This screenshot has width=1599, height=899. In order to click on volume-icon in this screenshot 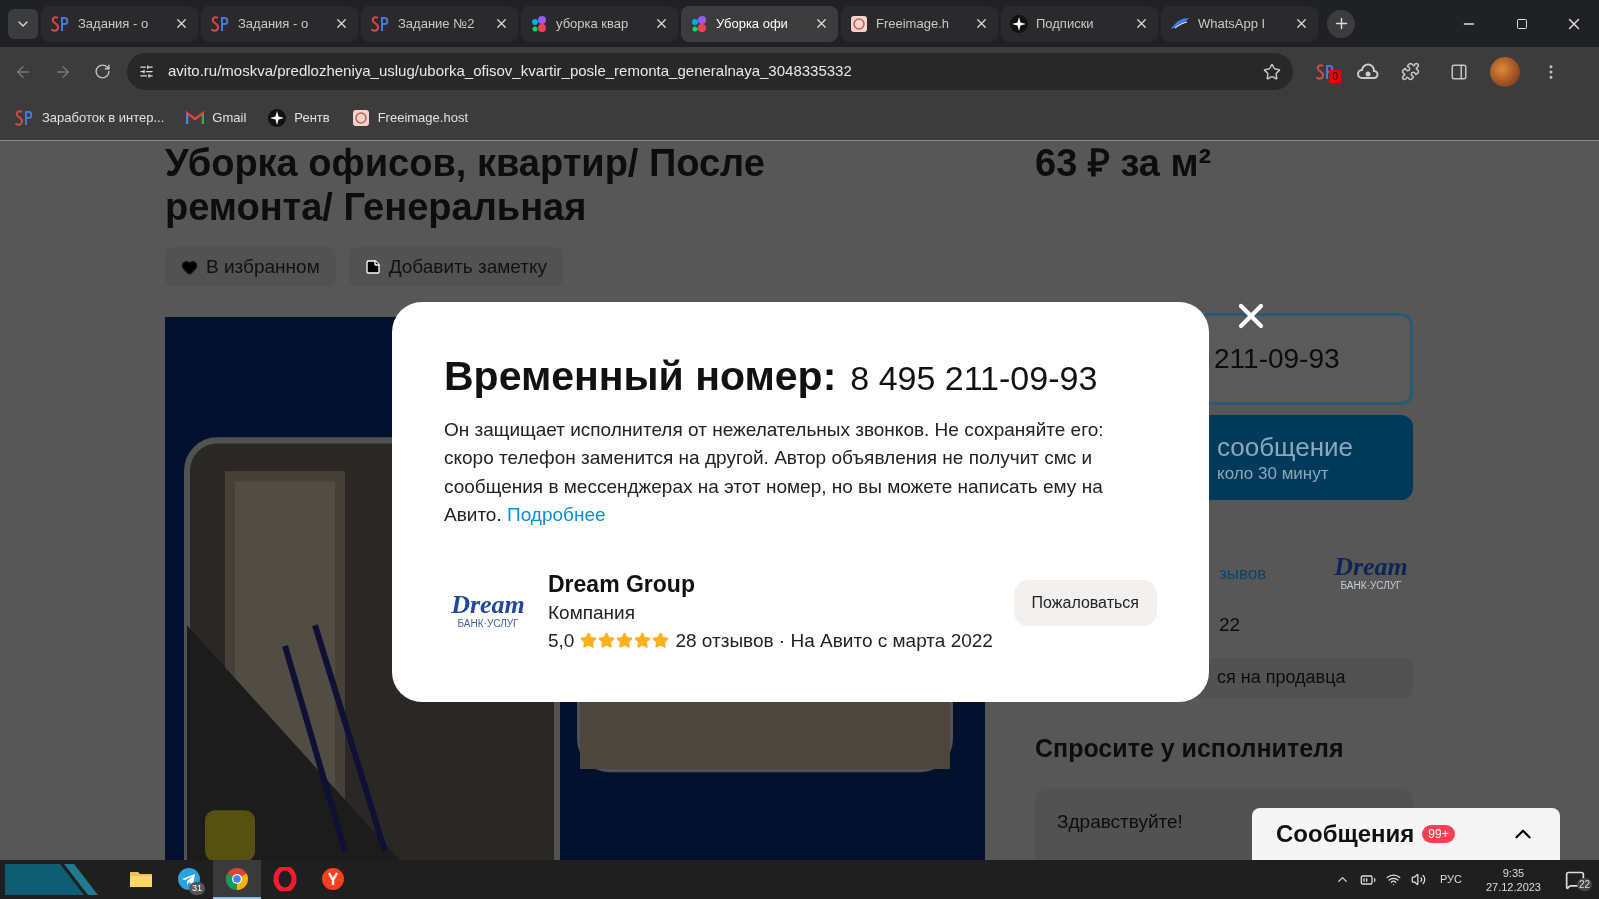, I will do `click(1418, 879)`.